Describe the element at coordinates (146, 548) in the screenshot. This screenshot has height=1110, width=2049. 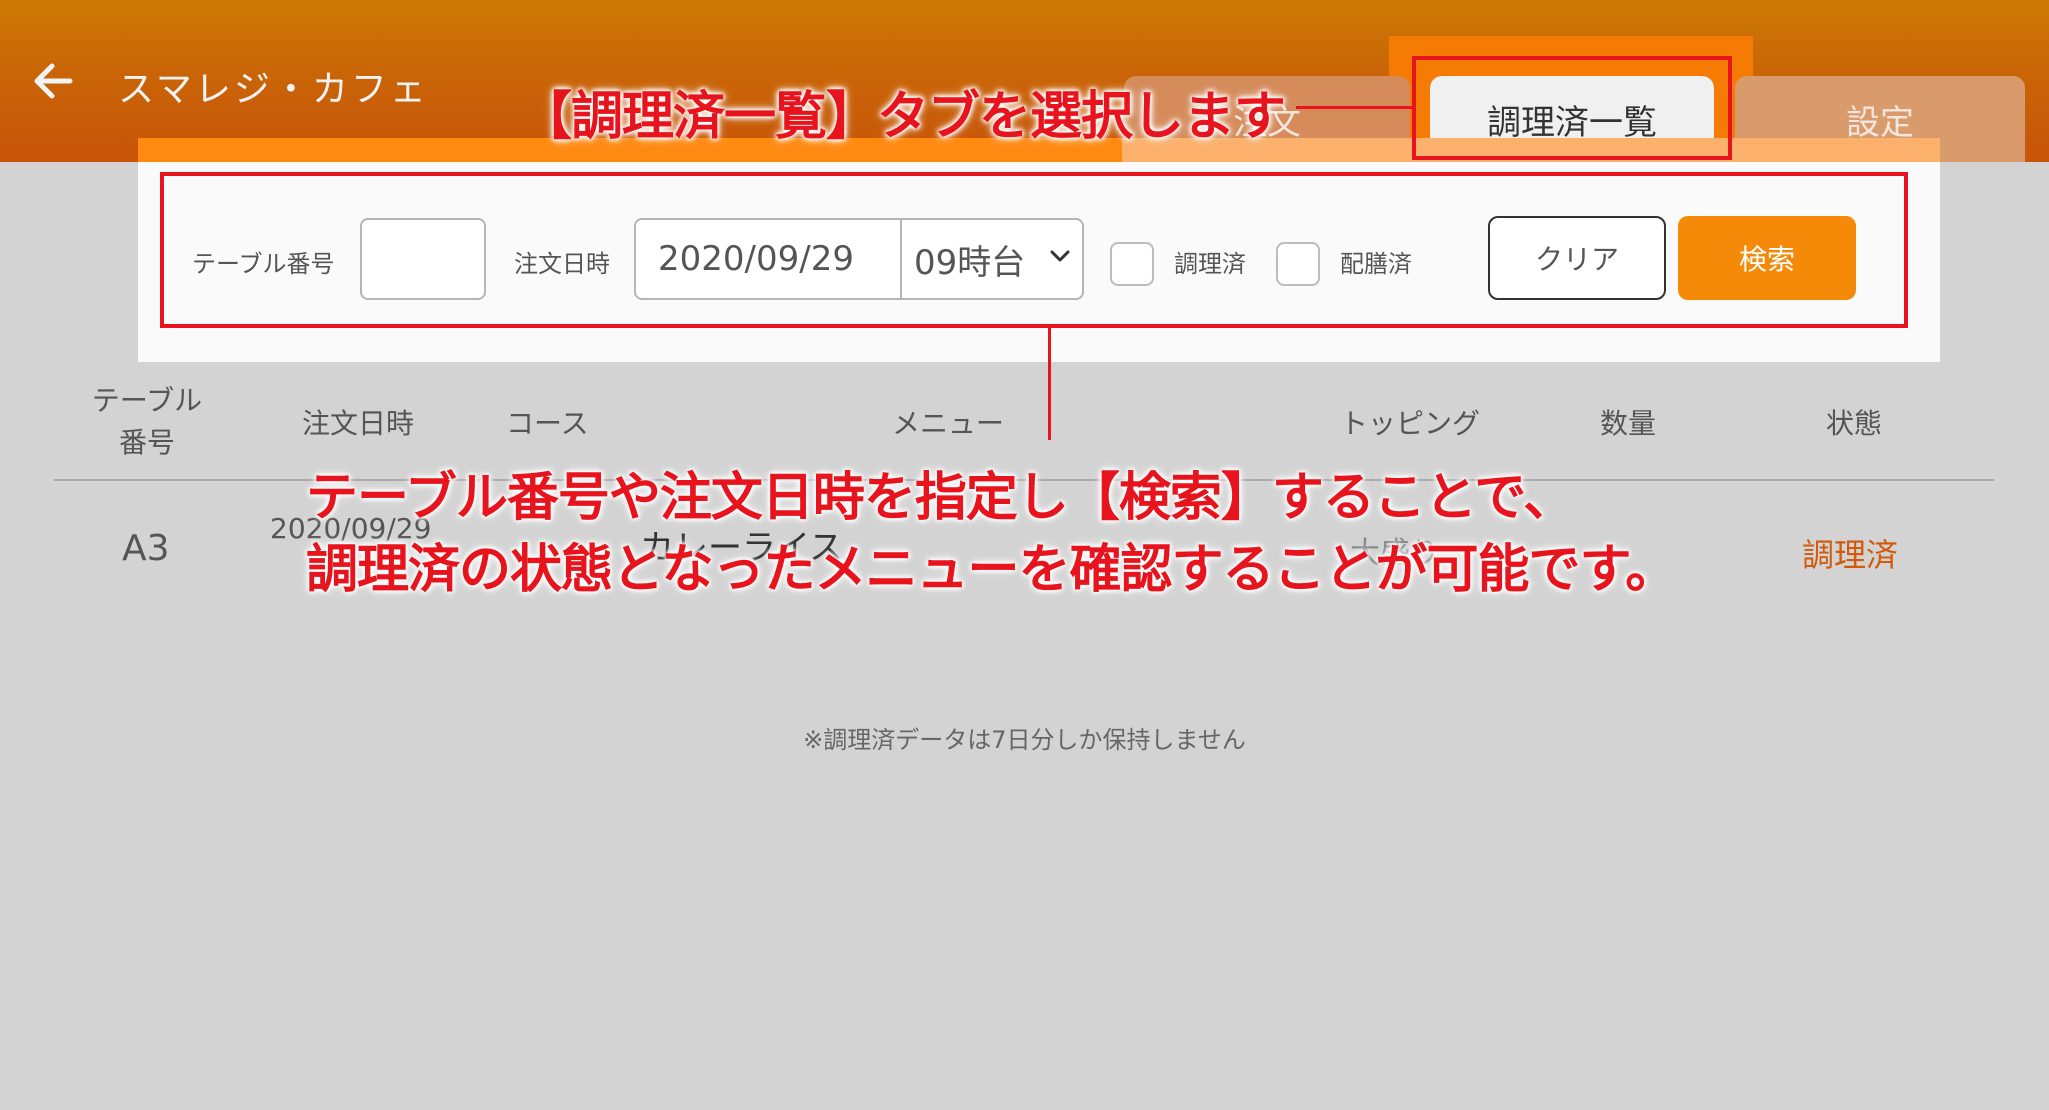
I see `row-table-number: A3` at that location.